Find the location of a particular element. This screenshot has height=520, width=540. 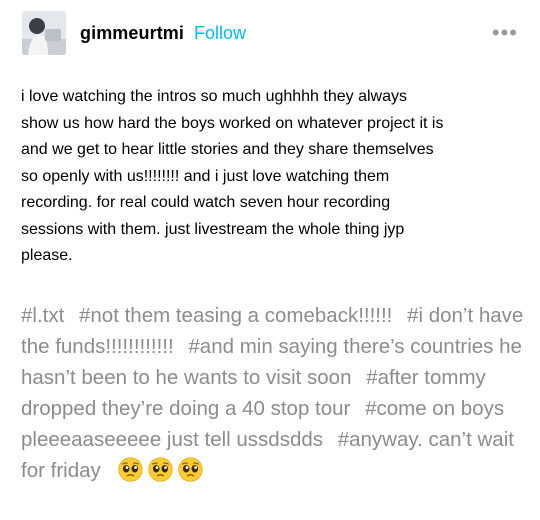

avatar is located at coordinates (44, 33).